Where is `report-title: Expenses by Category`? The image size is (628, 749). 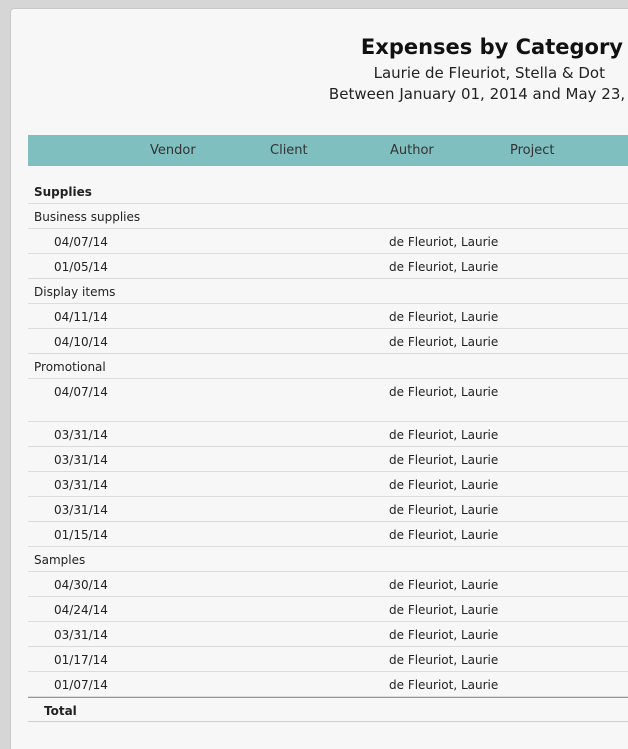 report-title: Expenses by Category is located at coordinates (491, 47).